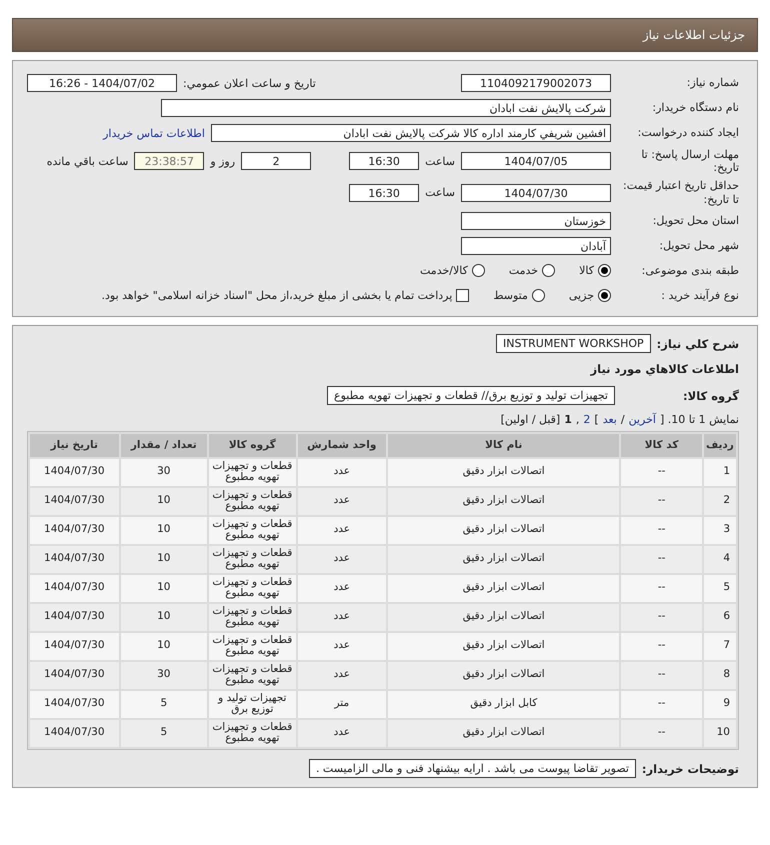 Image resolution: width=770 pixels, height=845 pixels. What do you see at coordinates (687, 133) in the screenshot?
I see `field-label: ايجاد کننده درخواست:` at bounding box center [687, 133].